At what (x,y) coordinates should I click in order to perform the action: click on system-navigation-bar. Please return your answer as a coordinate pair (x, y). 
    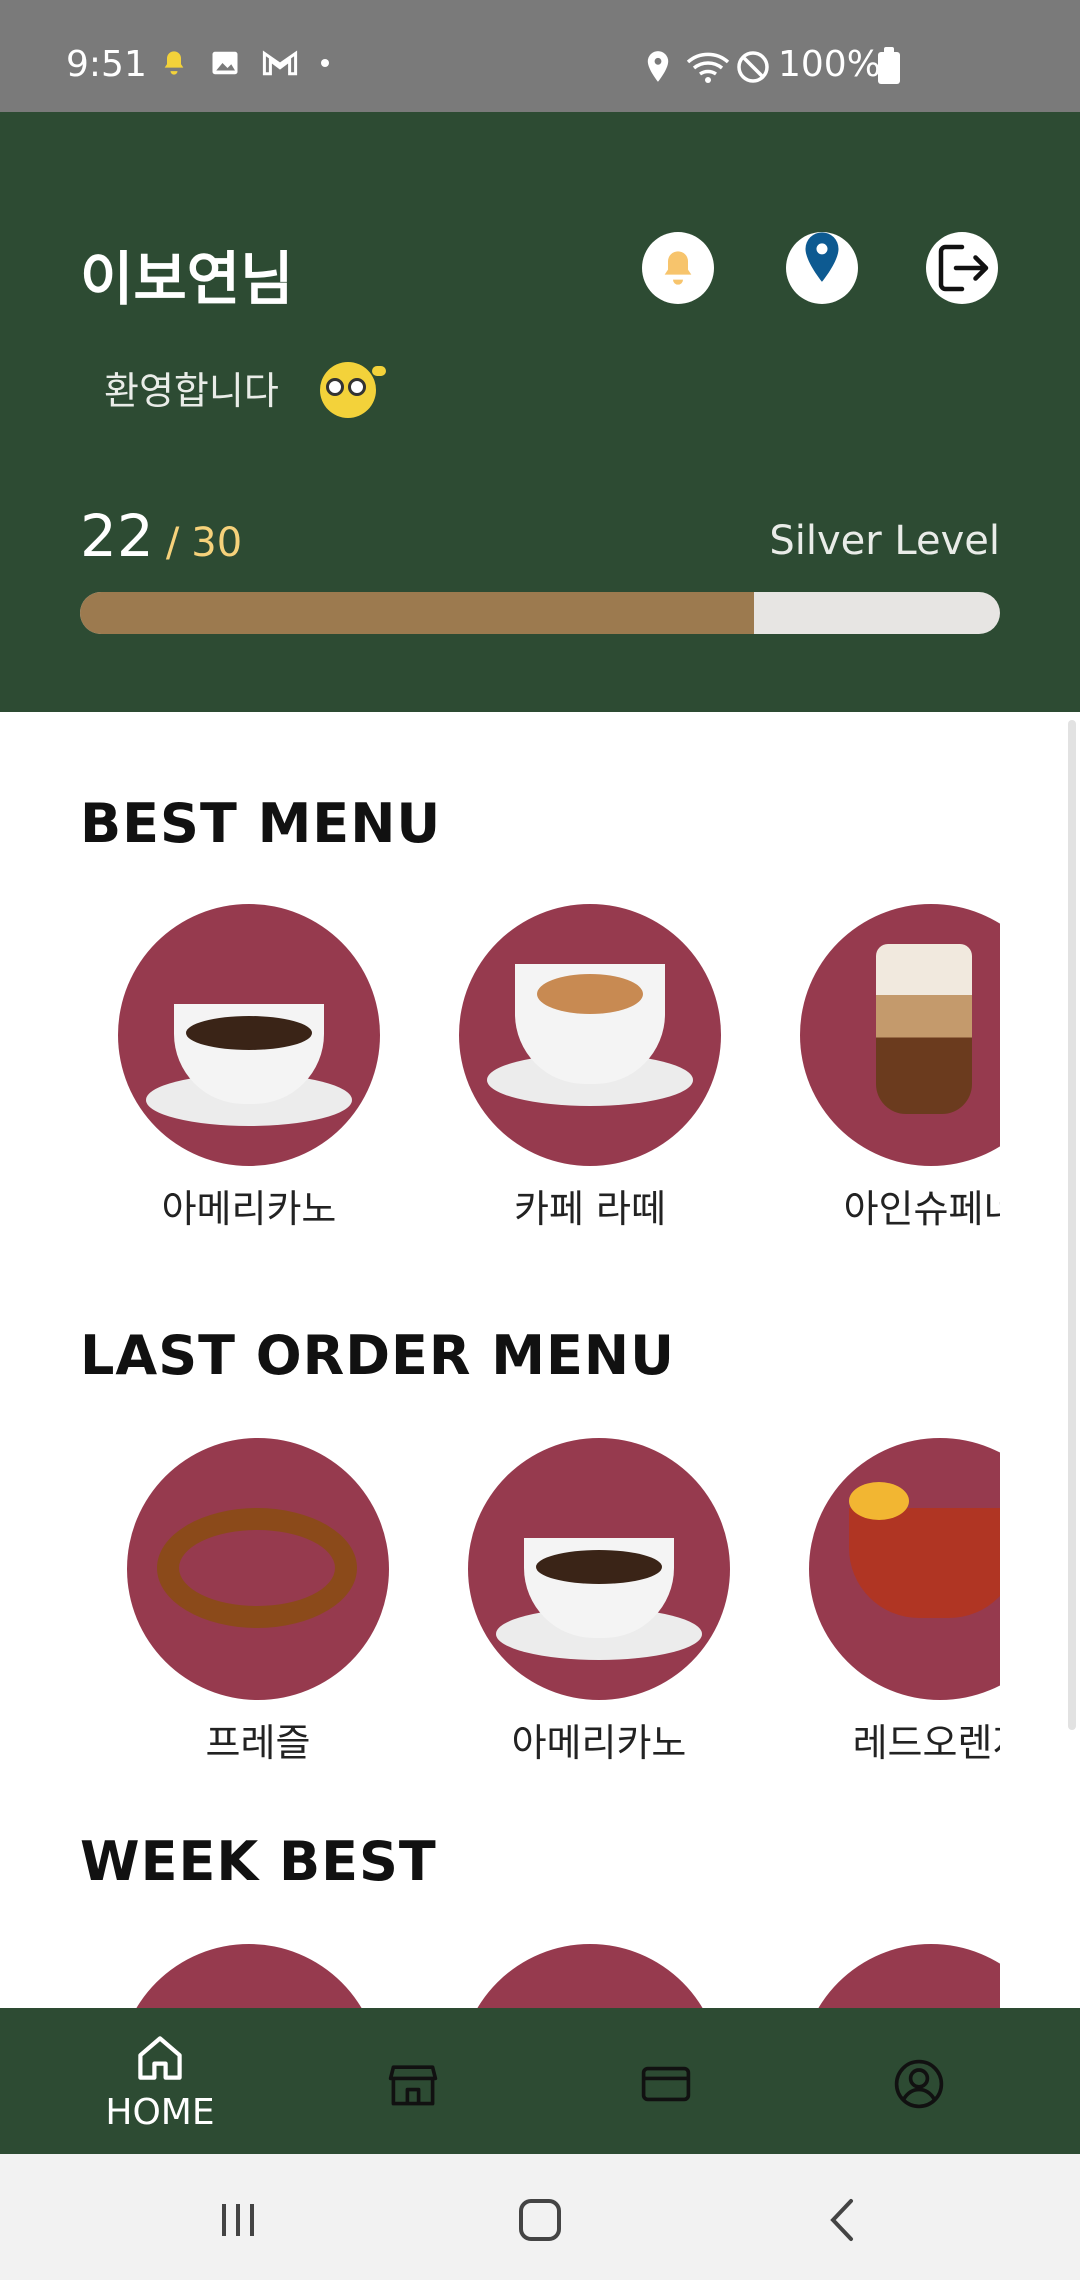
    Looking at the image, I should click on (540, 2217).